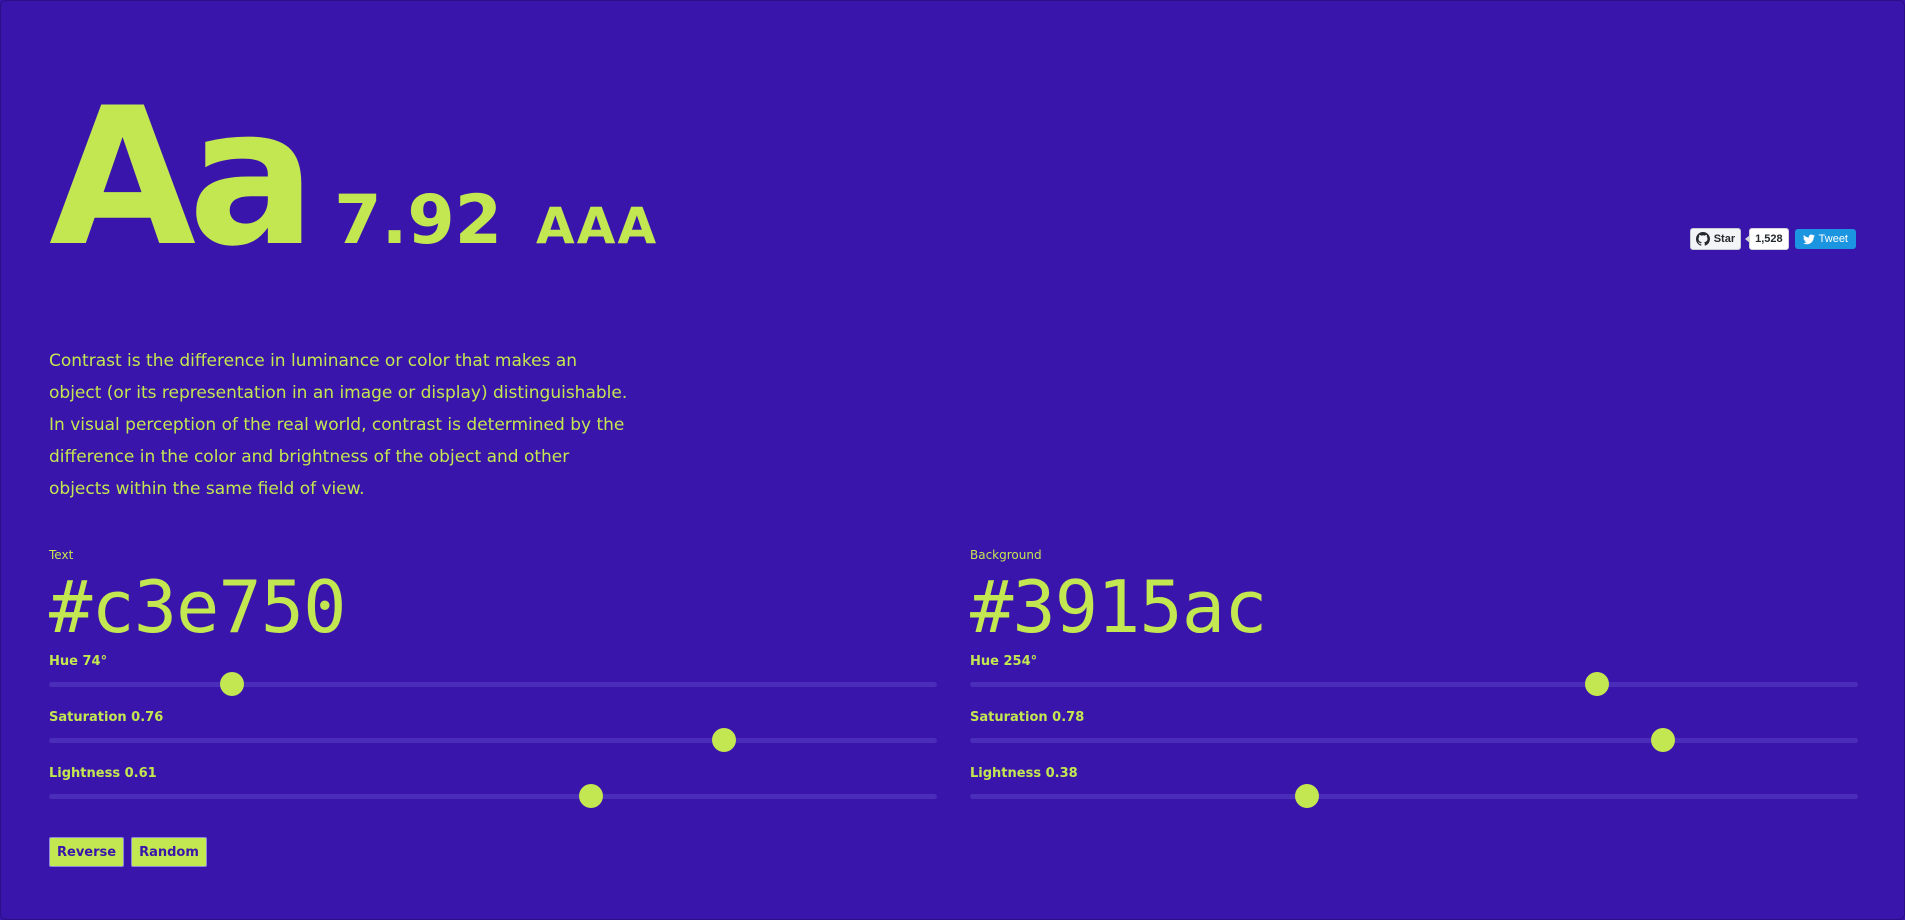 This screenshot has height=920, width=1905. What do you see at coordinates (1808, 238) in the screenshot?
I see `twitter-icon` at bounding box center [1808, 238].